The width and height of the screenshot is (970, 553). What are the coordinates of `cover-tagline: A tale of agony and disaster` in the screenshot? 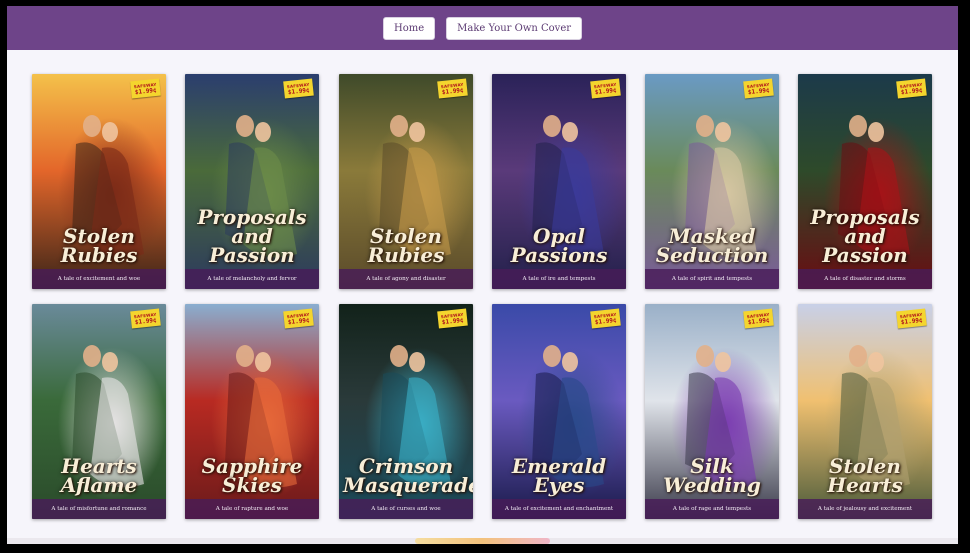 It's located at (406, 279).